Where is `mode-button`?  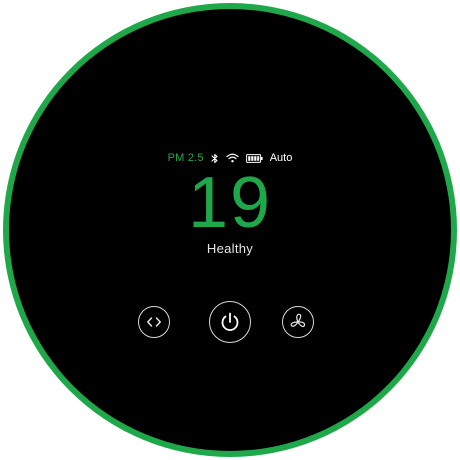
mode-button is located at coordinates (154, 322).